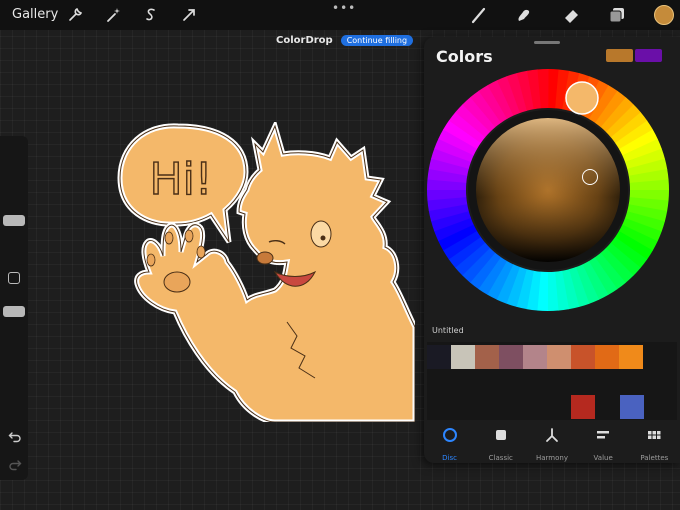  What do you see at coordinates (450, 435) in the screenshot?
I see `disc-icon` at bounding box center [450, 435].